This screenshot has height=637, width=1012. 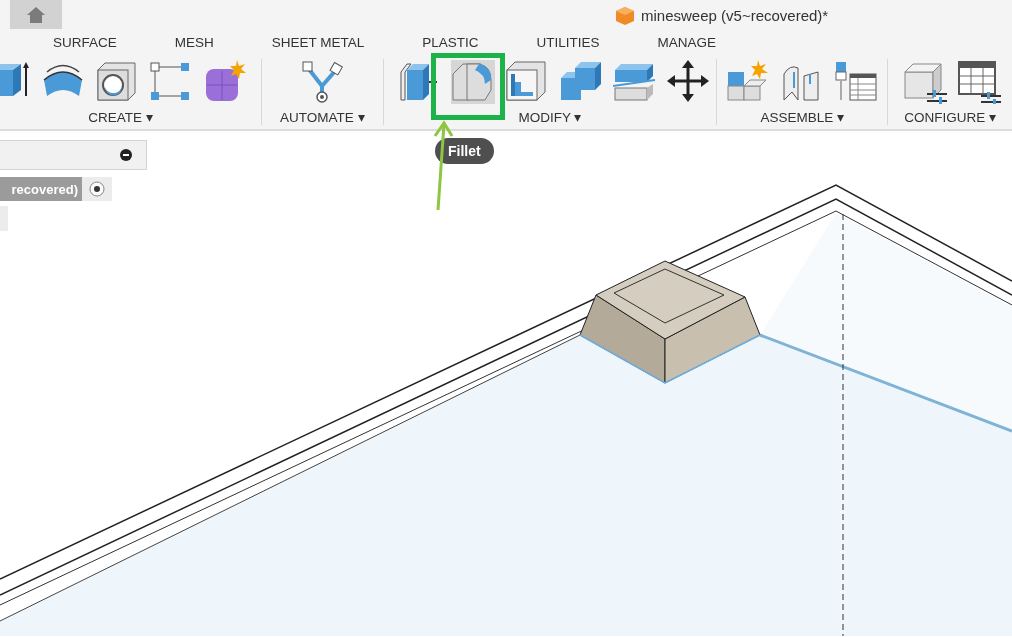 I want to click on branch-nodes-icon, so click(x=322, y=81).